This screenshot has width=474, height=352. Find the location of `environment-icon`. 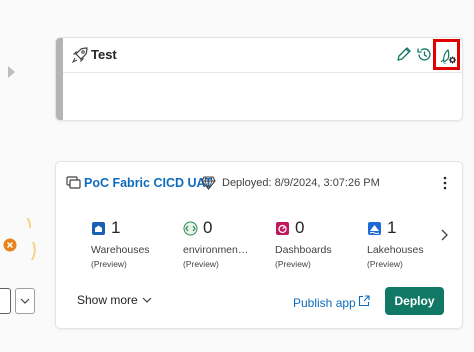

environment-icon is located at coordinates (190, 228).